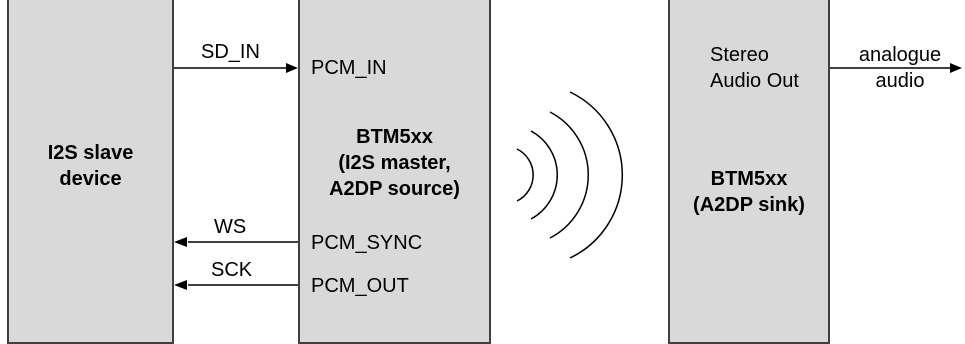 The height and width of the screenshot is (344, 965). What do you see at coordinates (292, 68) in the screenshot?
I see `sd-in-arrowhead` at bounding box center [292, 68].